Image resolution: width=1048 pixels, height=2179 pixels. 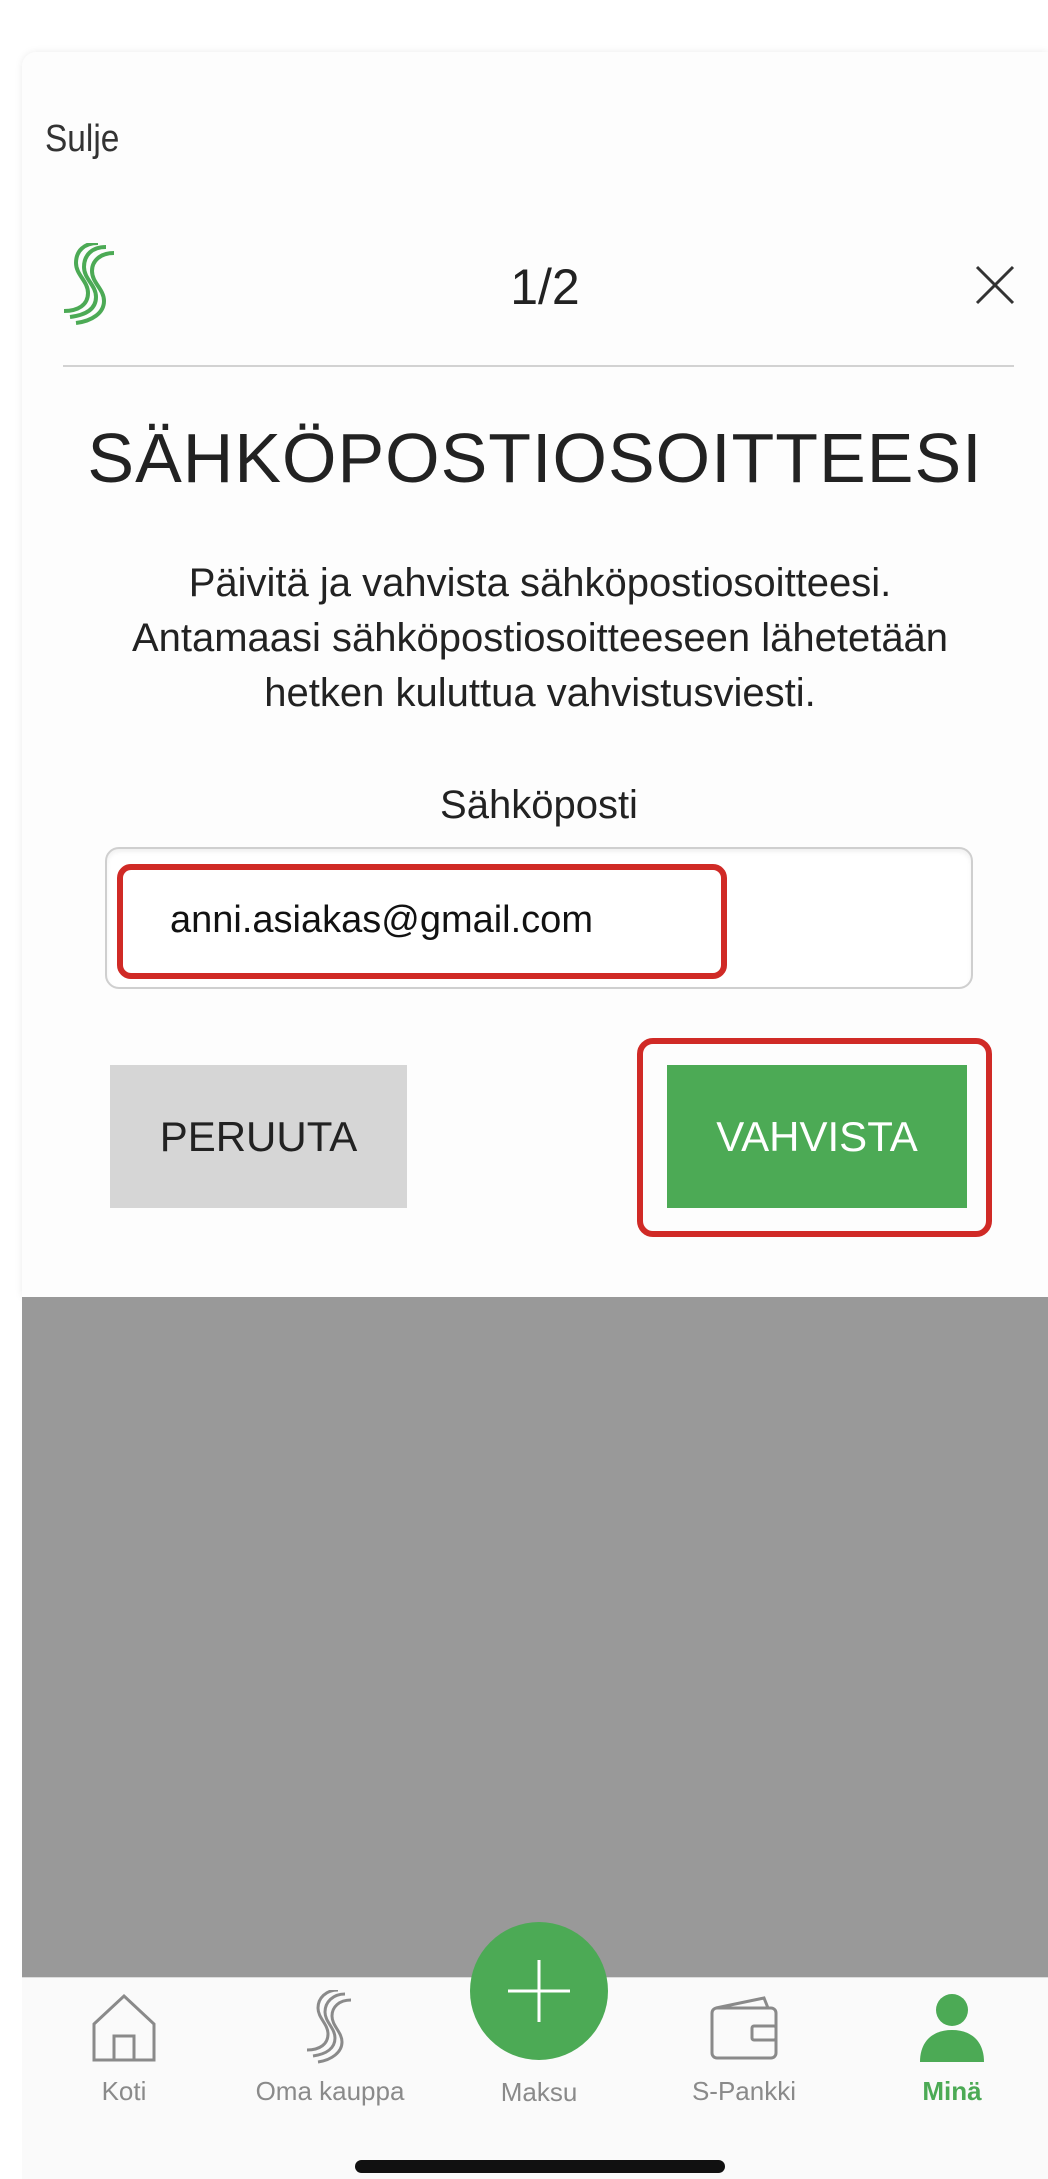 What do you see at coordinates (744, 2091) in the screenshot?
I see `tab-s-pankki-label: S-Pankki` at bounding box center [744, 2091].